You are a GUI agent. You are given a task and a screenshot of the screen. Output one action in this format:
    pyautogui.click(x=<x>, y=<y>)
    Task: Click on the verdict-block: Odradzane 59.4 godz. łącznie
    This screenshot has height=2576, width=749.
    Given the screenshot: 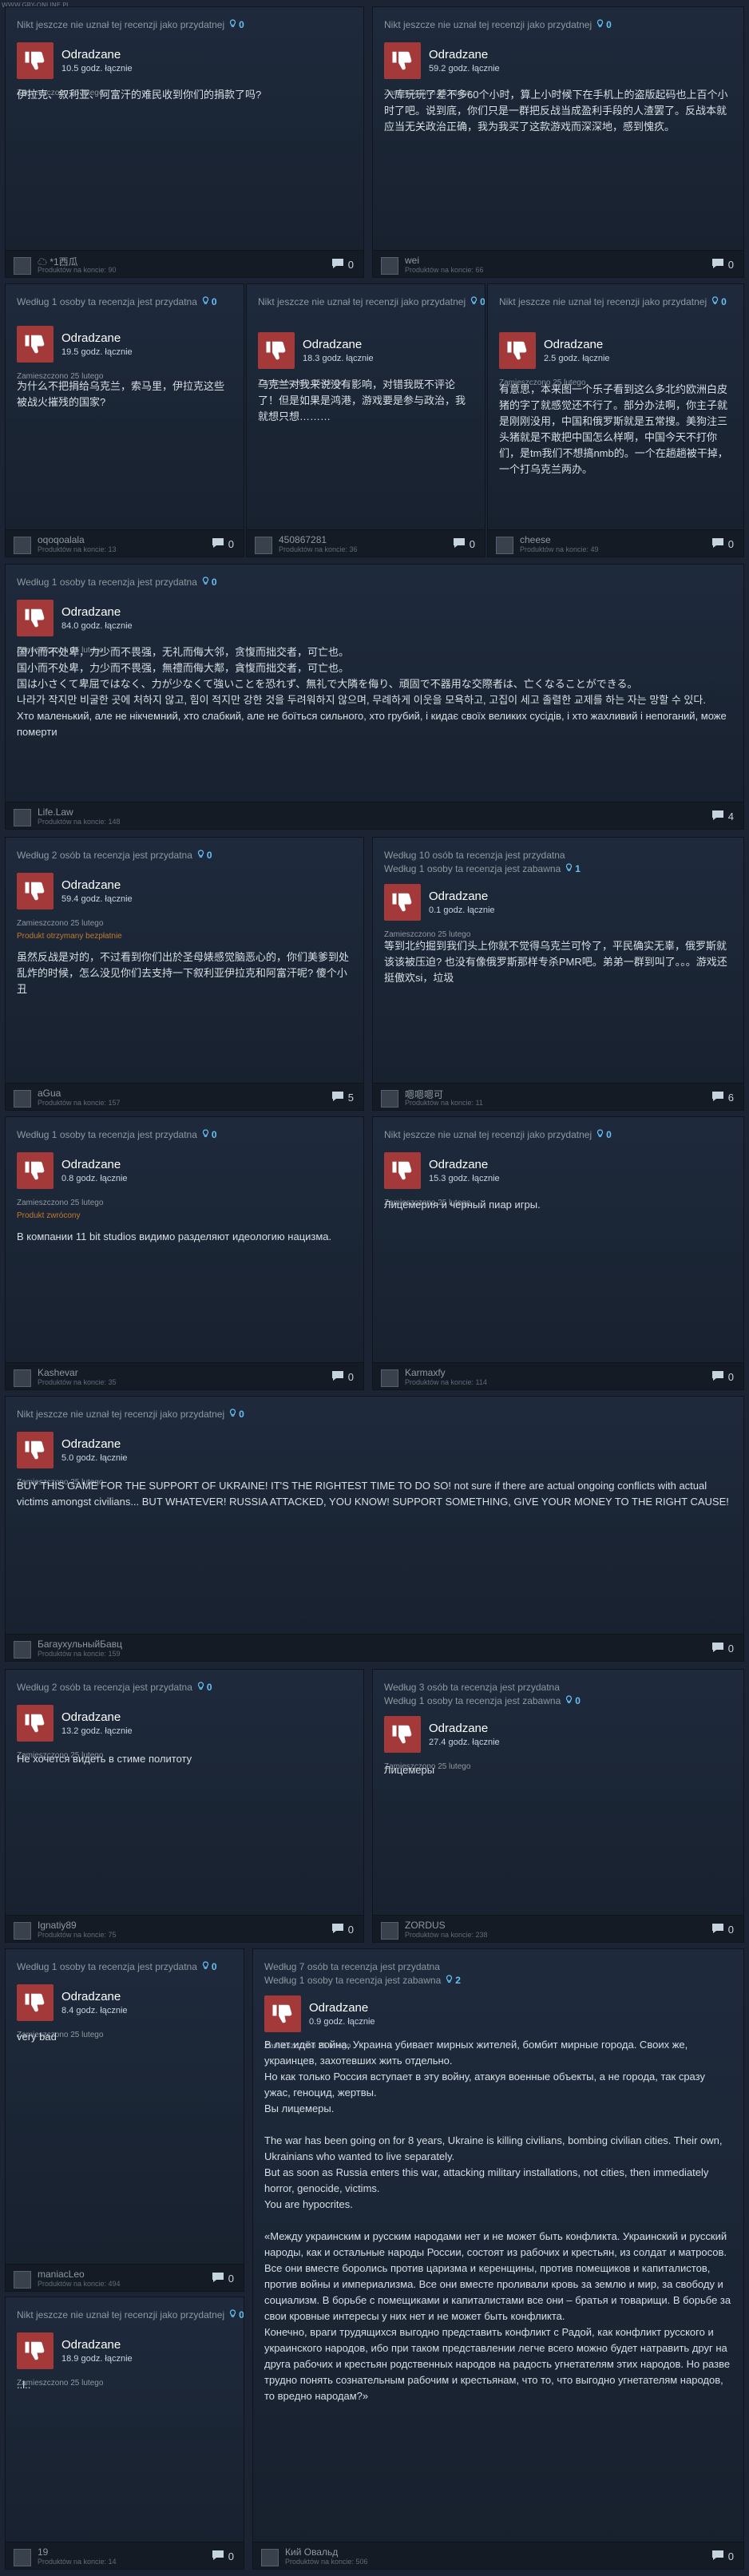 What is the action you would take?
    pyautogui.click(x=75, y=891)
    